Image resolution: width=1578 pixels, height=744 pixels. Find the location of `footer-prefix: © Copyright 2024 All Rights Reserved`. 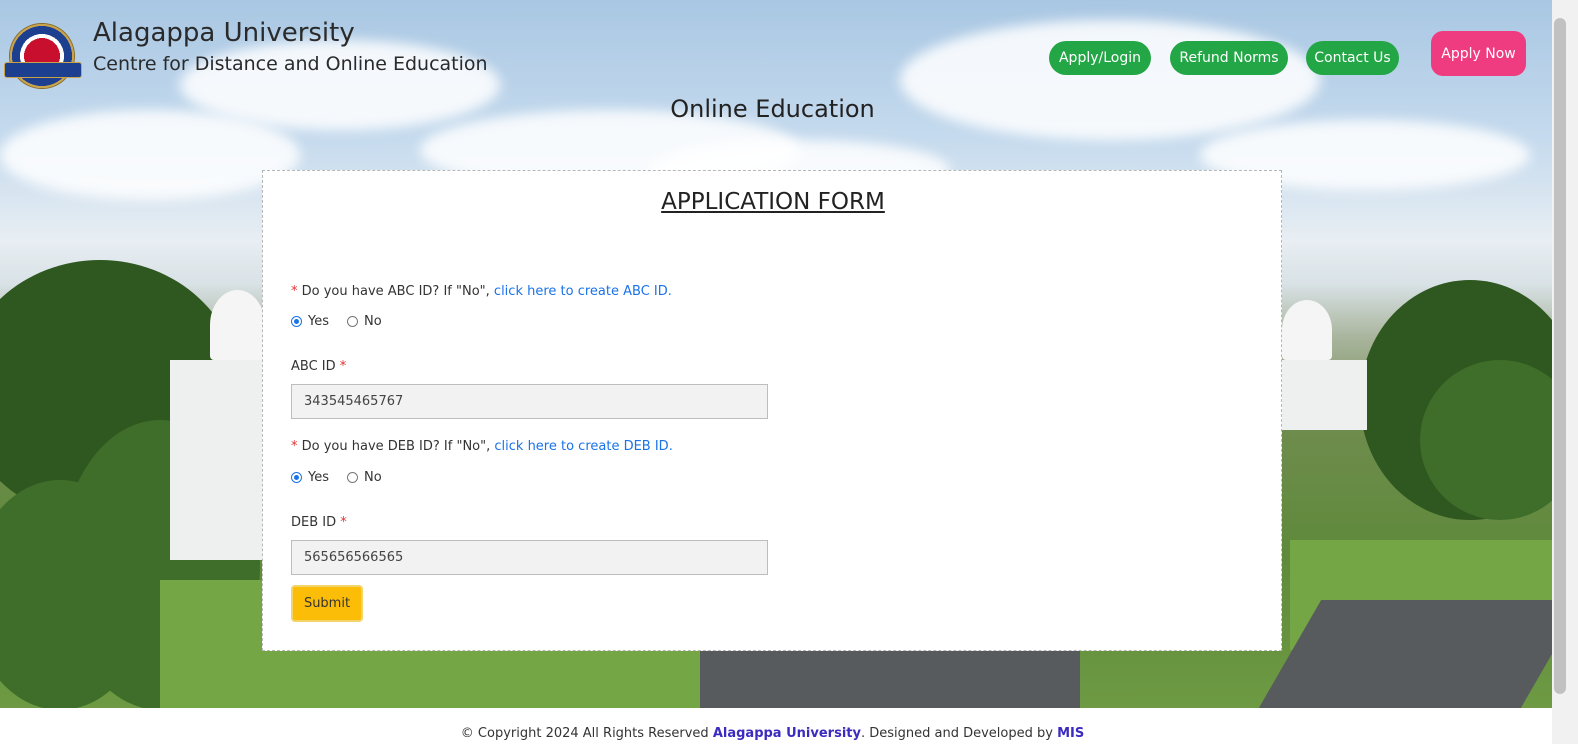

footer-prefix: © Copyright 2024 All Rights Reserved is located at coordinates (584, 733).